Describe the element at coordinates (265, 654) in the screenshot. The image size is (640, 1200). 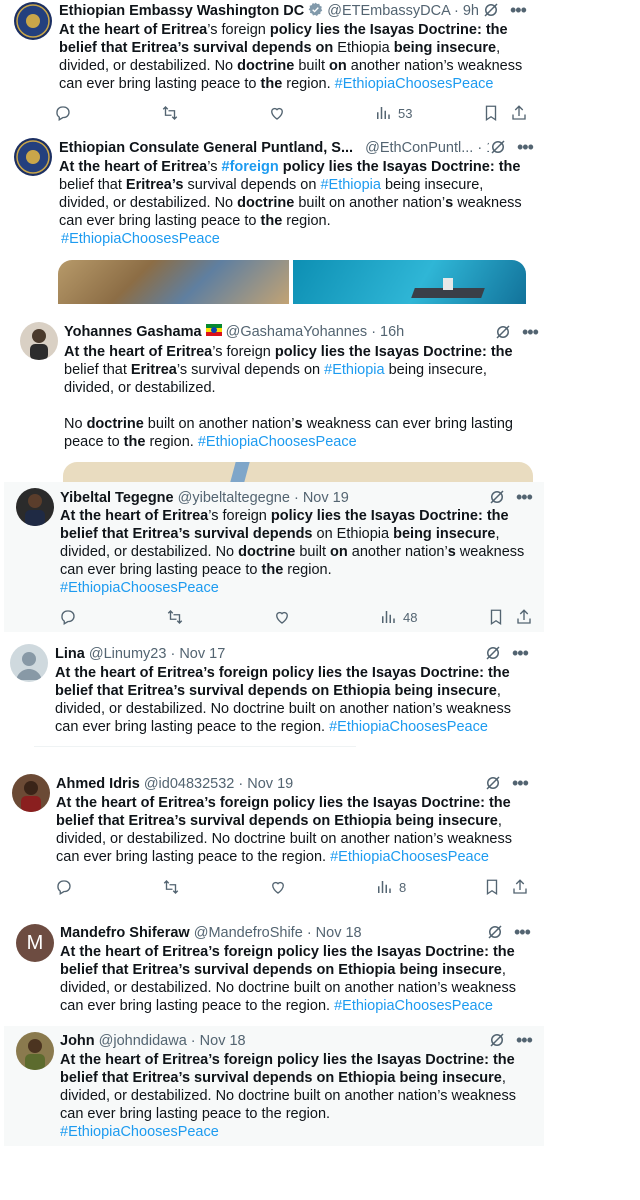
I see `tweet-header: Lina @Linumy23 · Nov 17` at that location.